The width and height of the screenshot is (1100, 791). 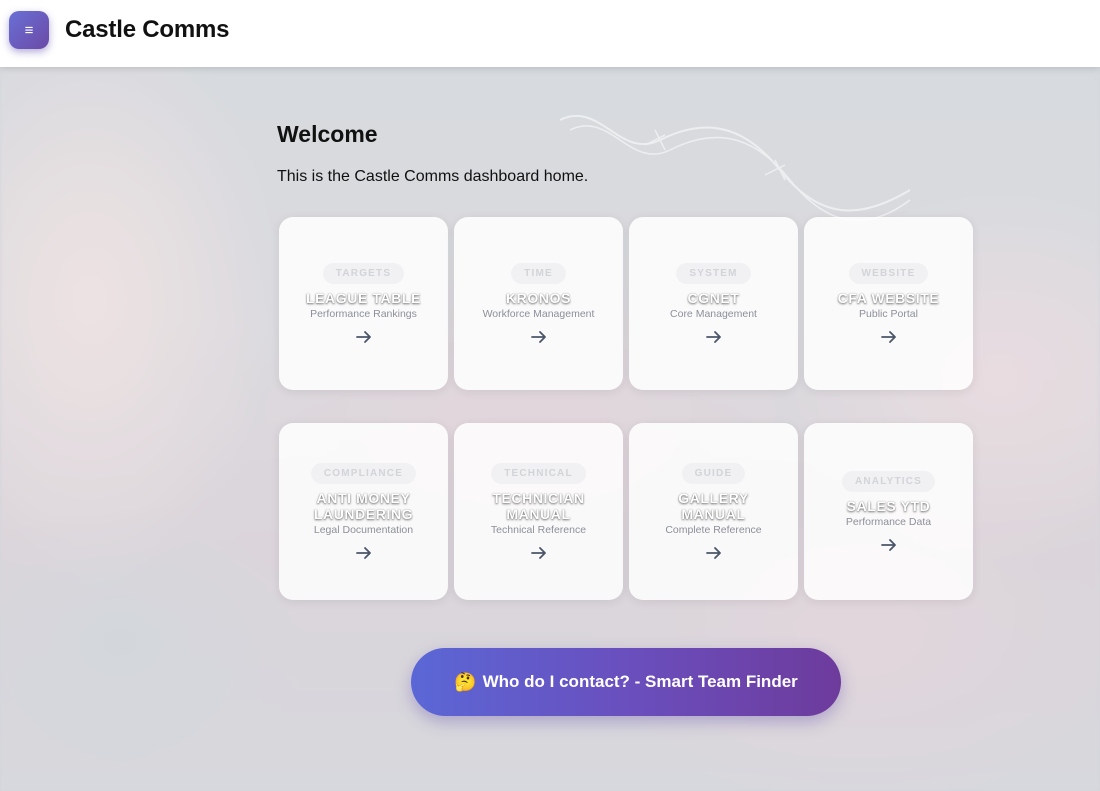 I want to click on app-title: Castle Comms, so click(x=147, y=29).